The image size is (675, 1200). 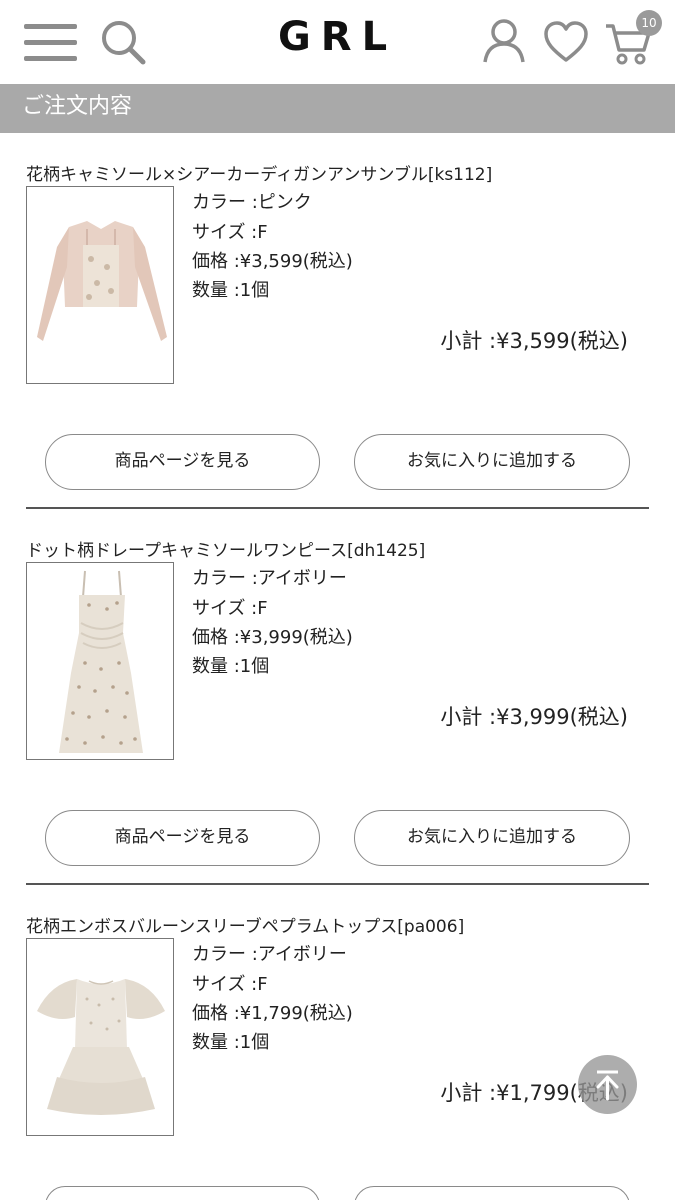 What do you see at coordinates (252, 202) in the screenshot?
I see `item-color: カラー :ピンク` at bounding box center [252, 202].